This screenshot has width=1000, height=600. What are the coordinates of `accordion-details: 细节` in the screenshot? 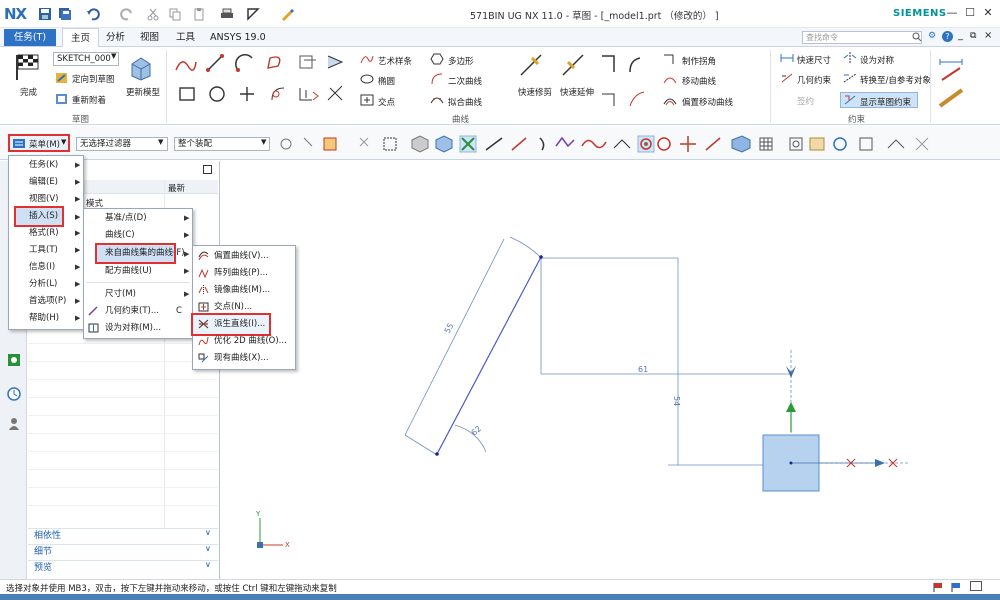 It's located at (123, 551).